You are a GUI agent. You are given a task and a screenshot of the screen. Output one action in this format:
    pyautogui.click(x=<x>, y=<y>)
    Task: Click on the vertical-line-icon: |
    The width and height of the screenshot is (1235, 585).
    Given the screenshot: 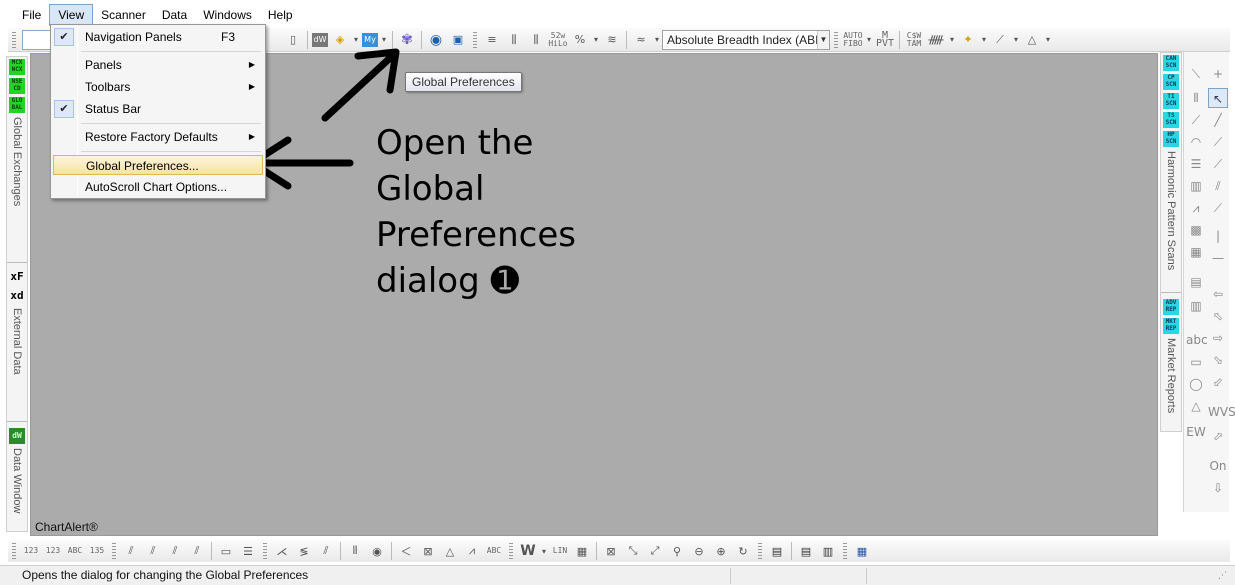 What is the action you would take?
    pyautogui.click(x=1218, y=236)
    